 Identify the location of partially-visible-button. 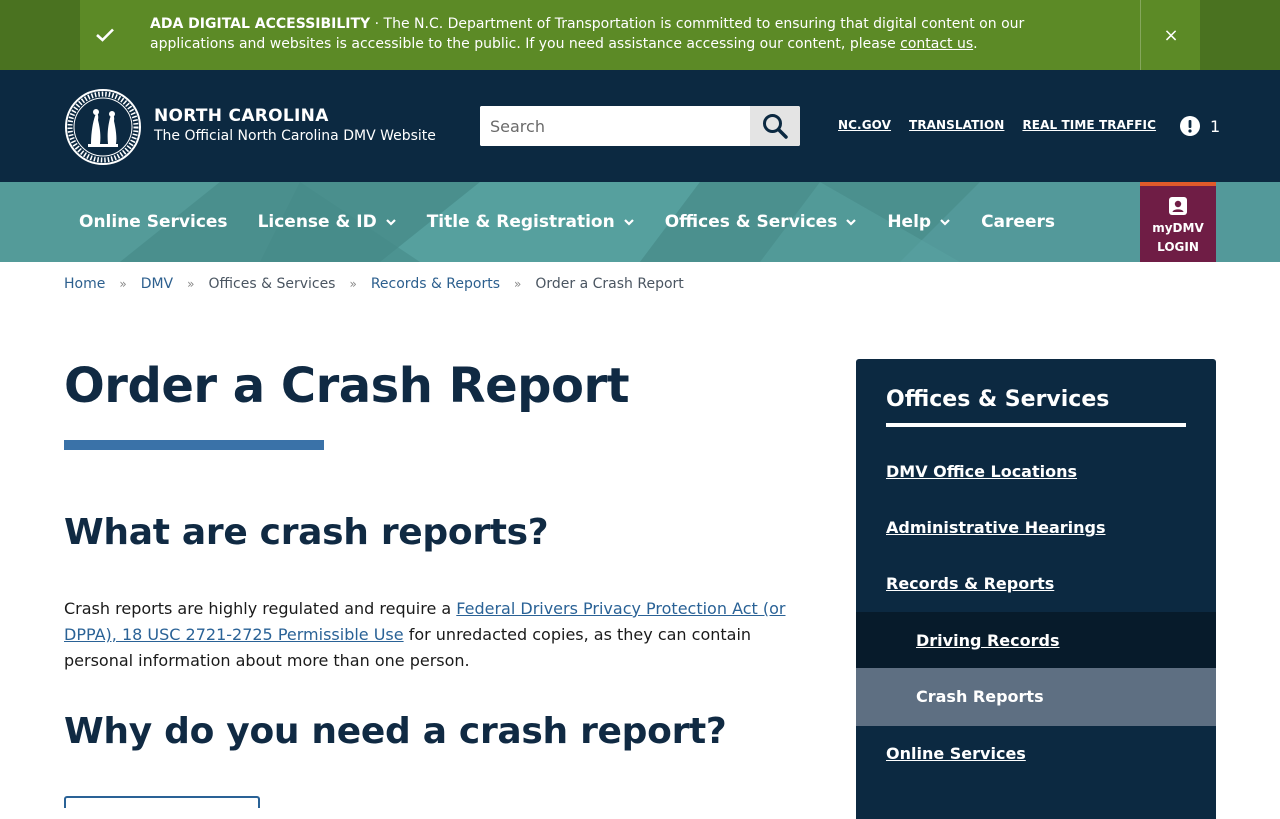
(162, 802).